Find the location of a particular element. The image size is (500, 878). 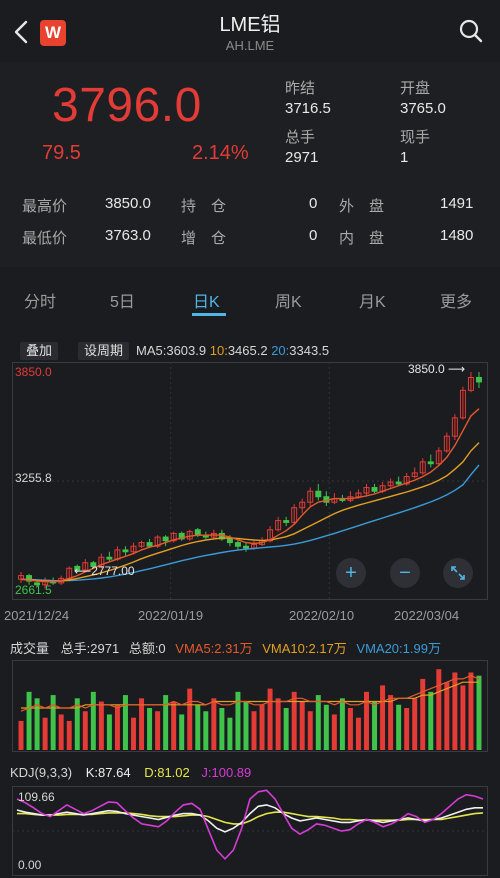

high-label: 最高价 is located at coordinates (45, 206).